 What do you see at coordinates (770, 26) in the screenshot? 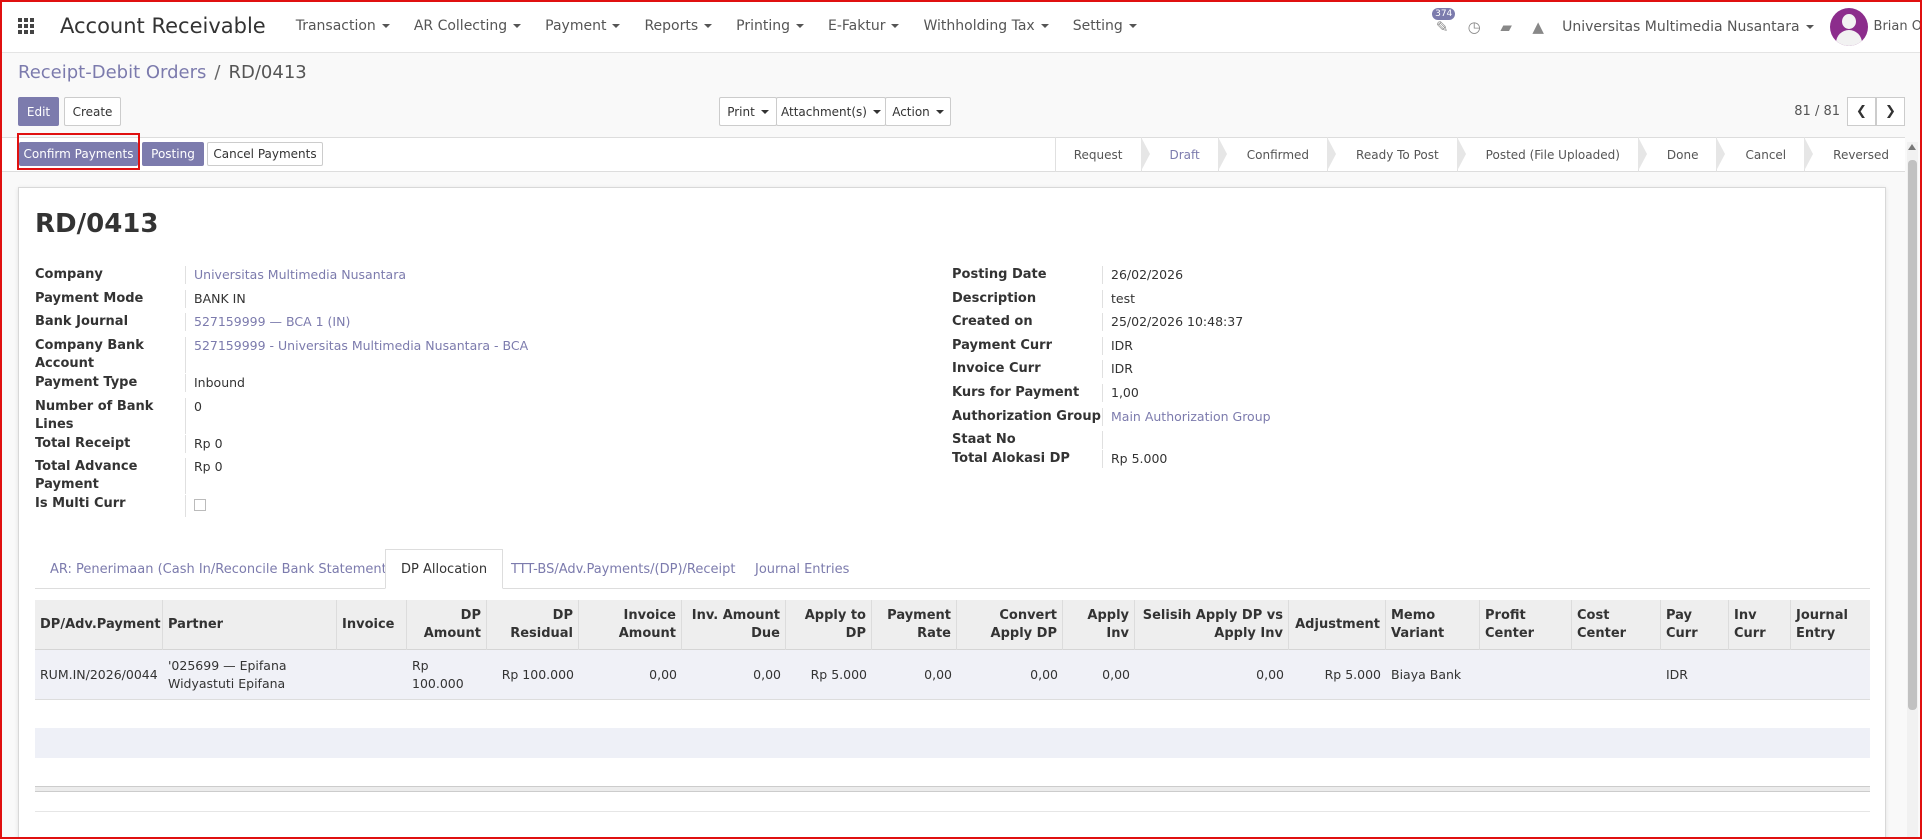
I see `menu-printing: Printing` at bounding box center [770, 26].